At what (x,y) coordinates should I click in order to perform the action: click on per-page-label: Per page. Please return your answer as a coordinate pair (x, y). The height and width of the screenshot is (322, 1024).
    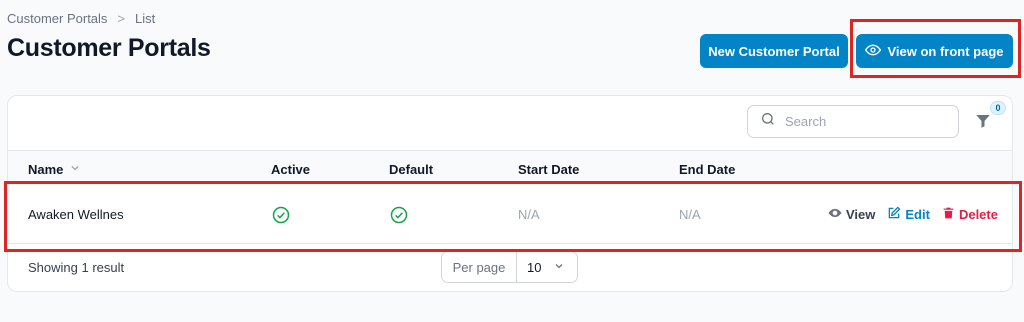
    Looking at the image, I should click on (479, 267).